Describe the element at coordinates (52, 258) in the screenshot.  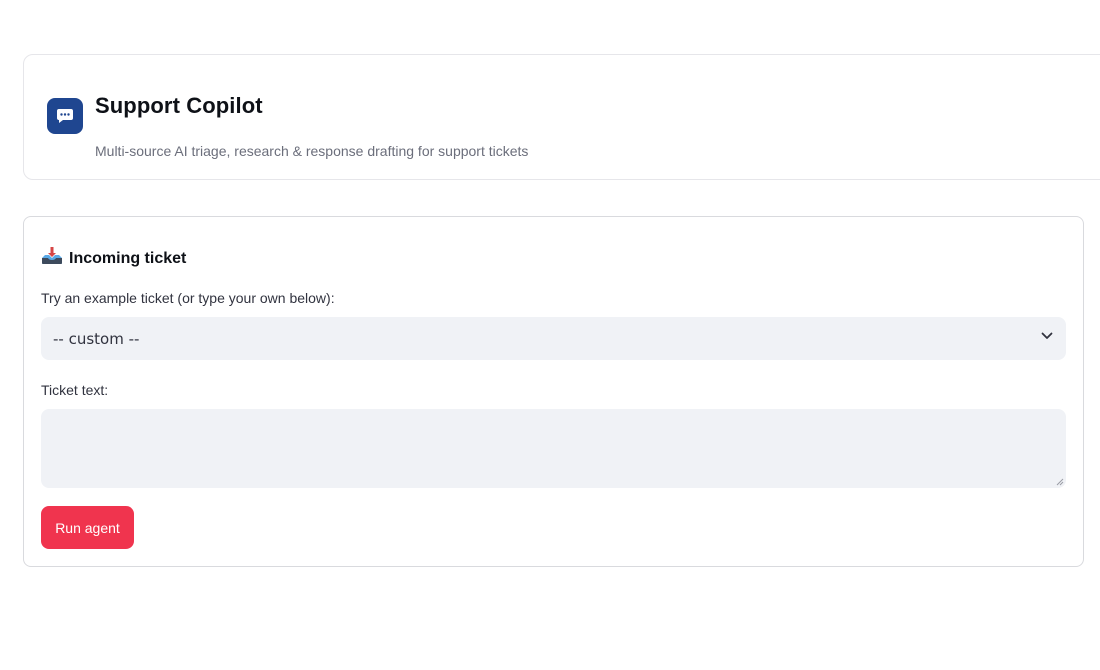
I see `inbox-tray-icon` at that location.